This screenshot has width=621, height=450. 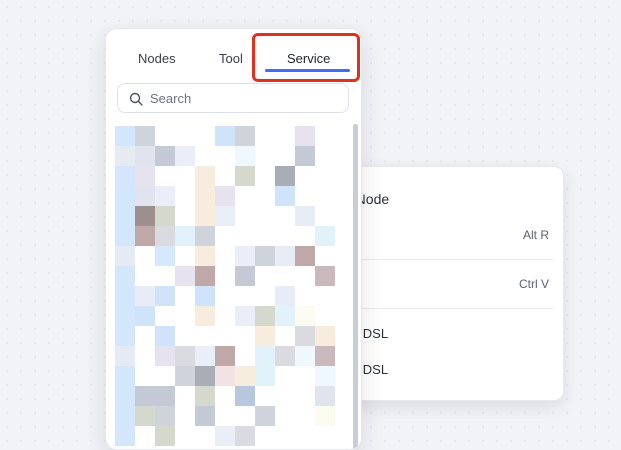 What do you see at coordinates (231, 58) in the screenshot?
I see `tab-tool: Tool` at bounding box center [231, 58].